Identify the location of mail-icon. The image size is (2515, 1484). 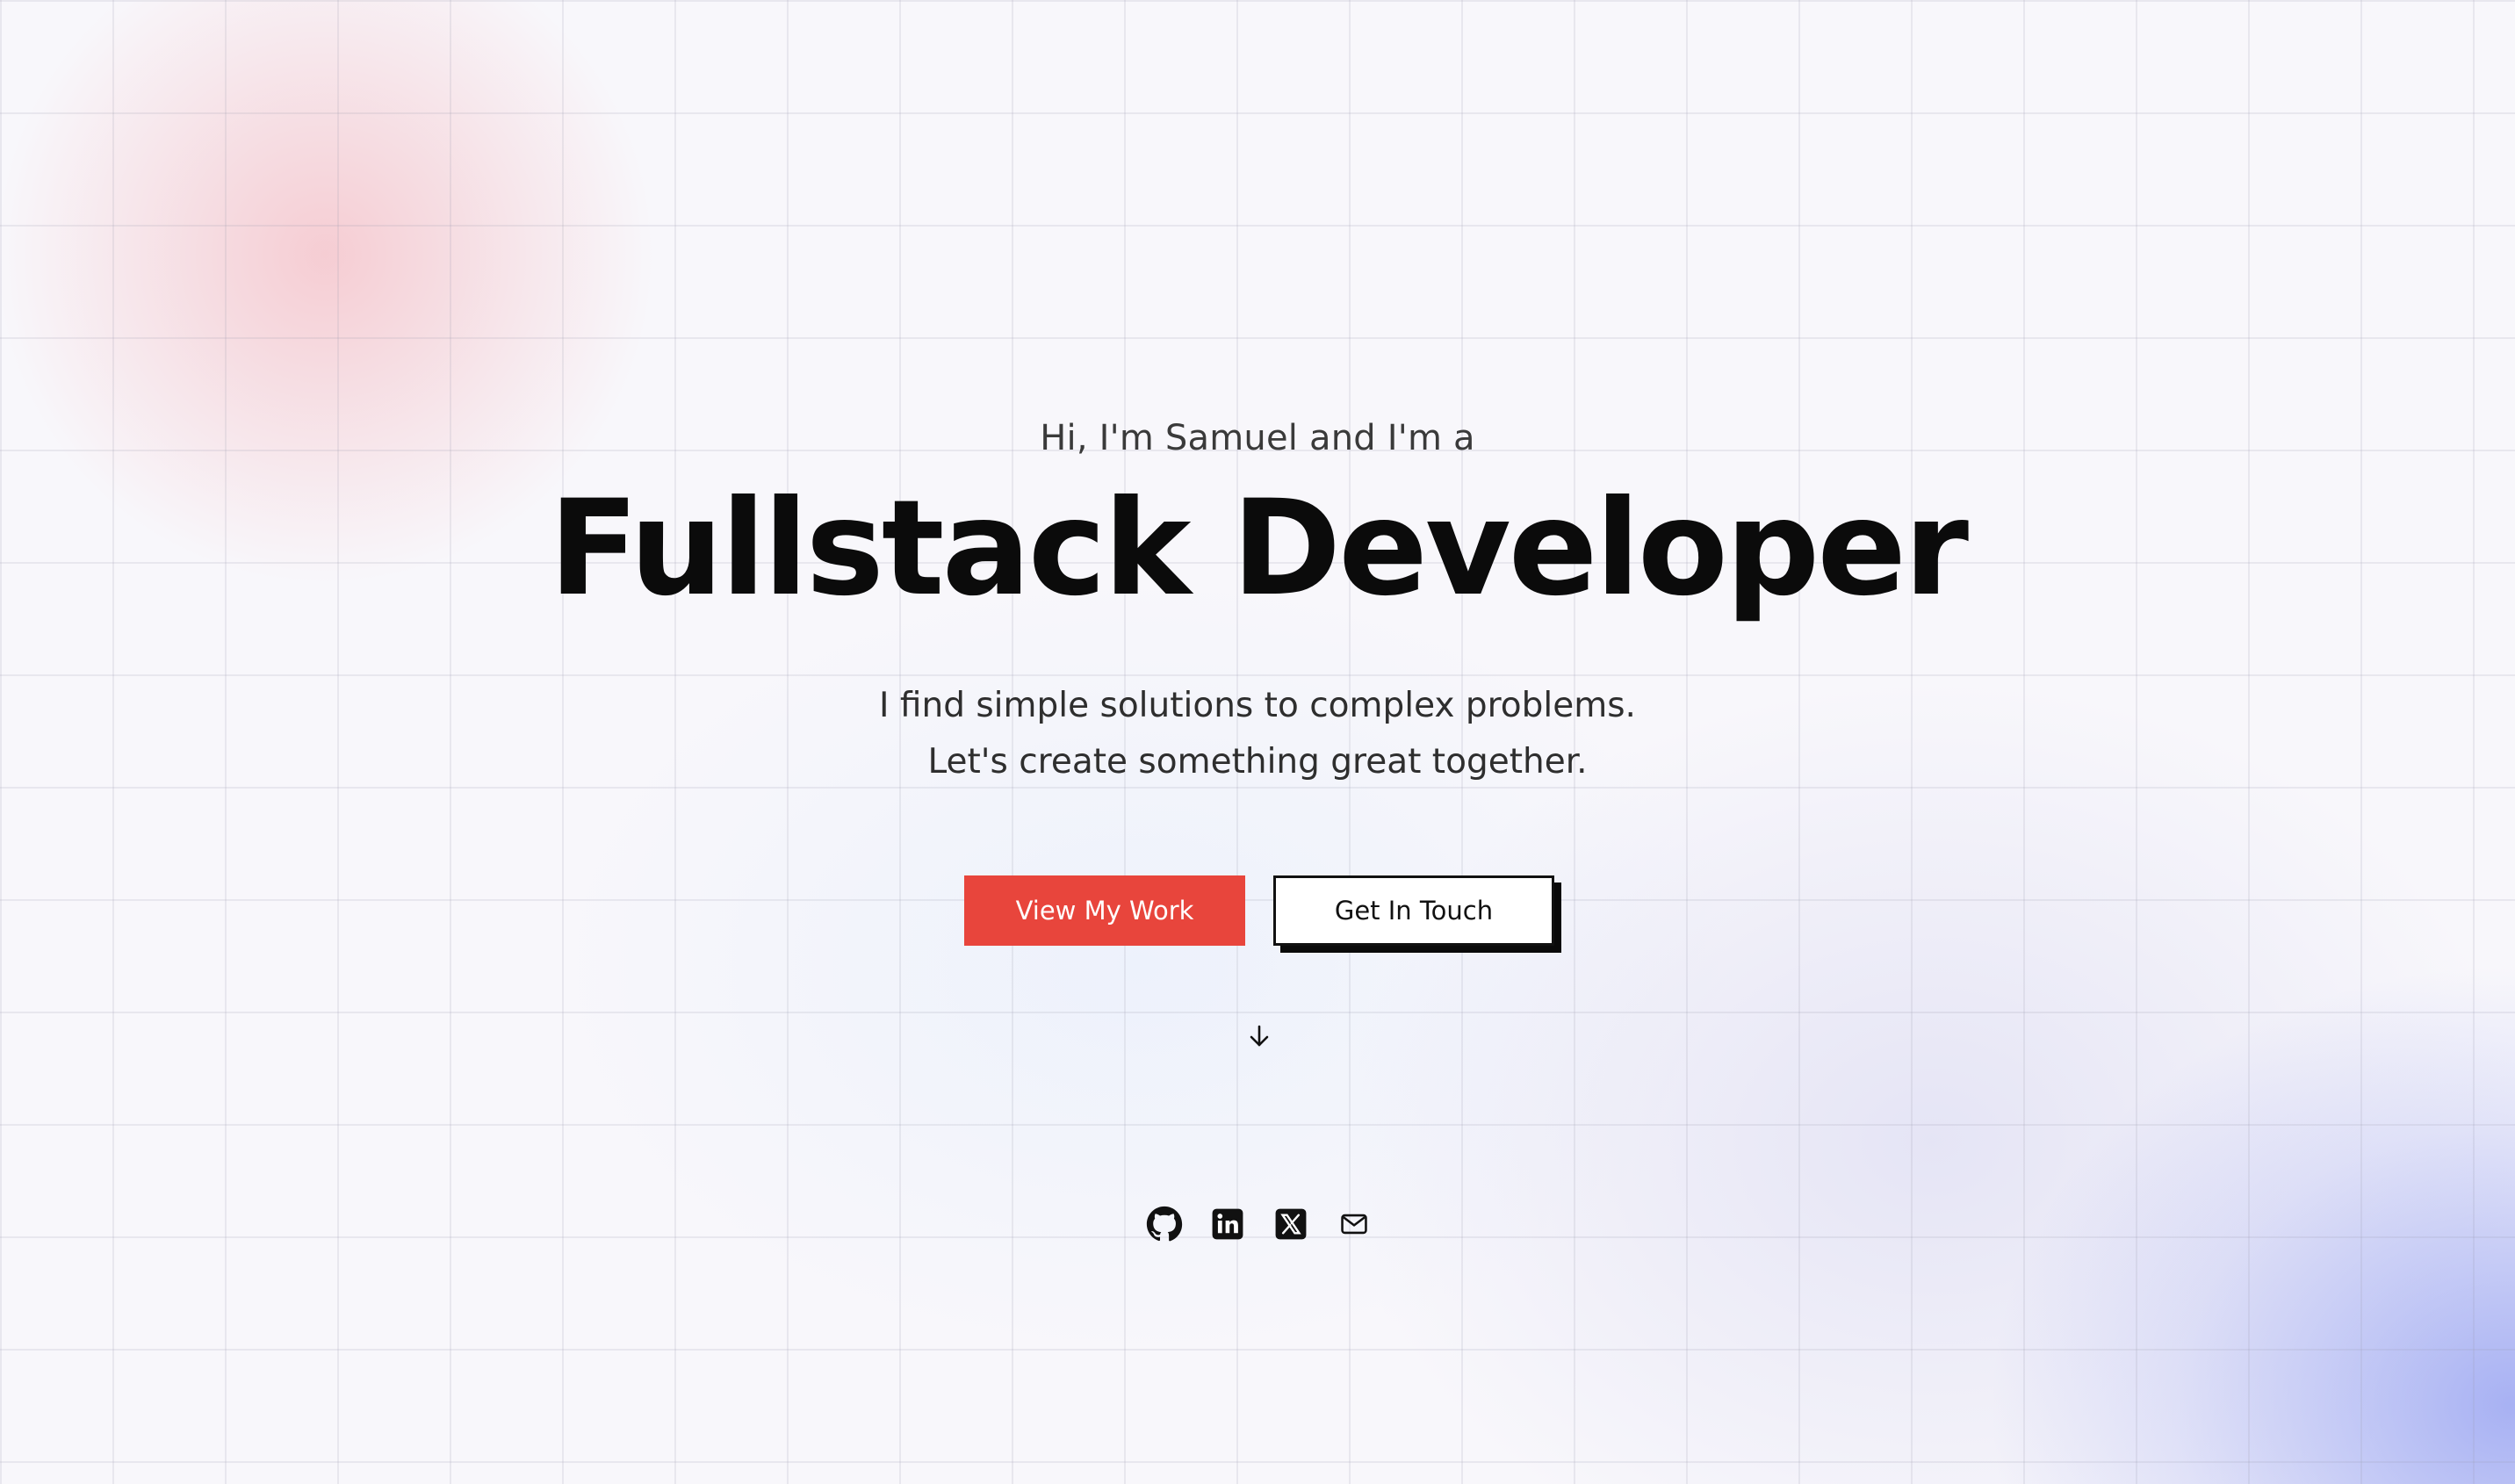
(1354, 1224).